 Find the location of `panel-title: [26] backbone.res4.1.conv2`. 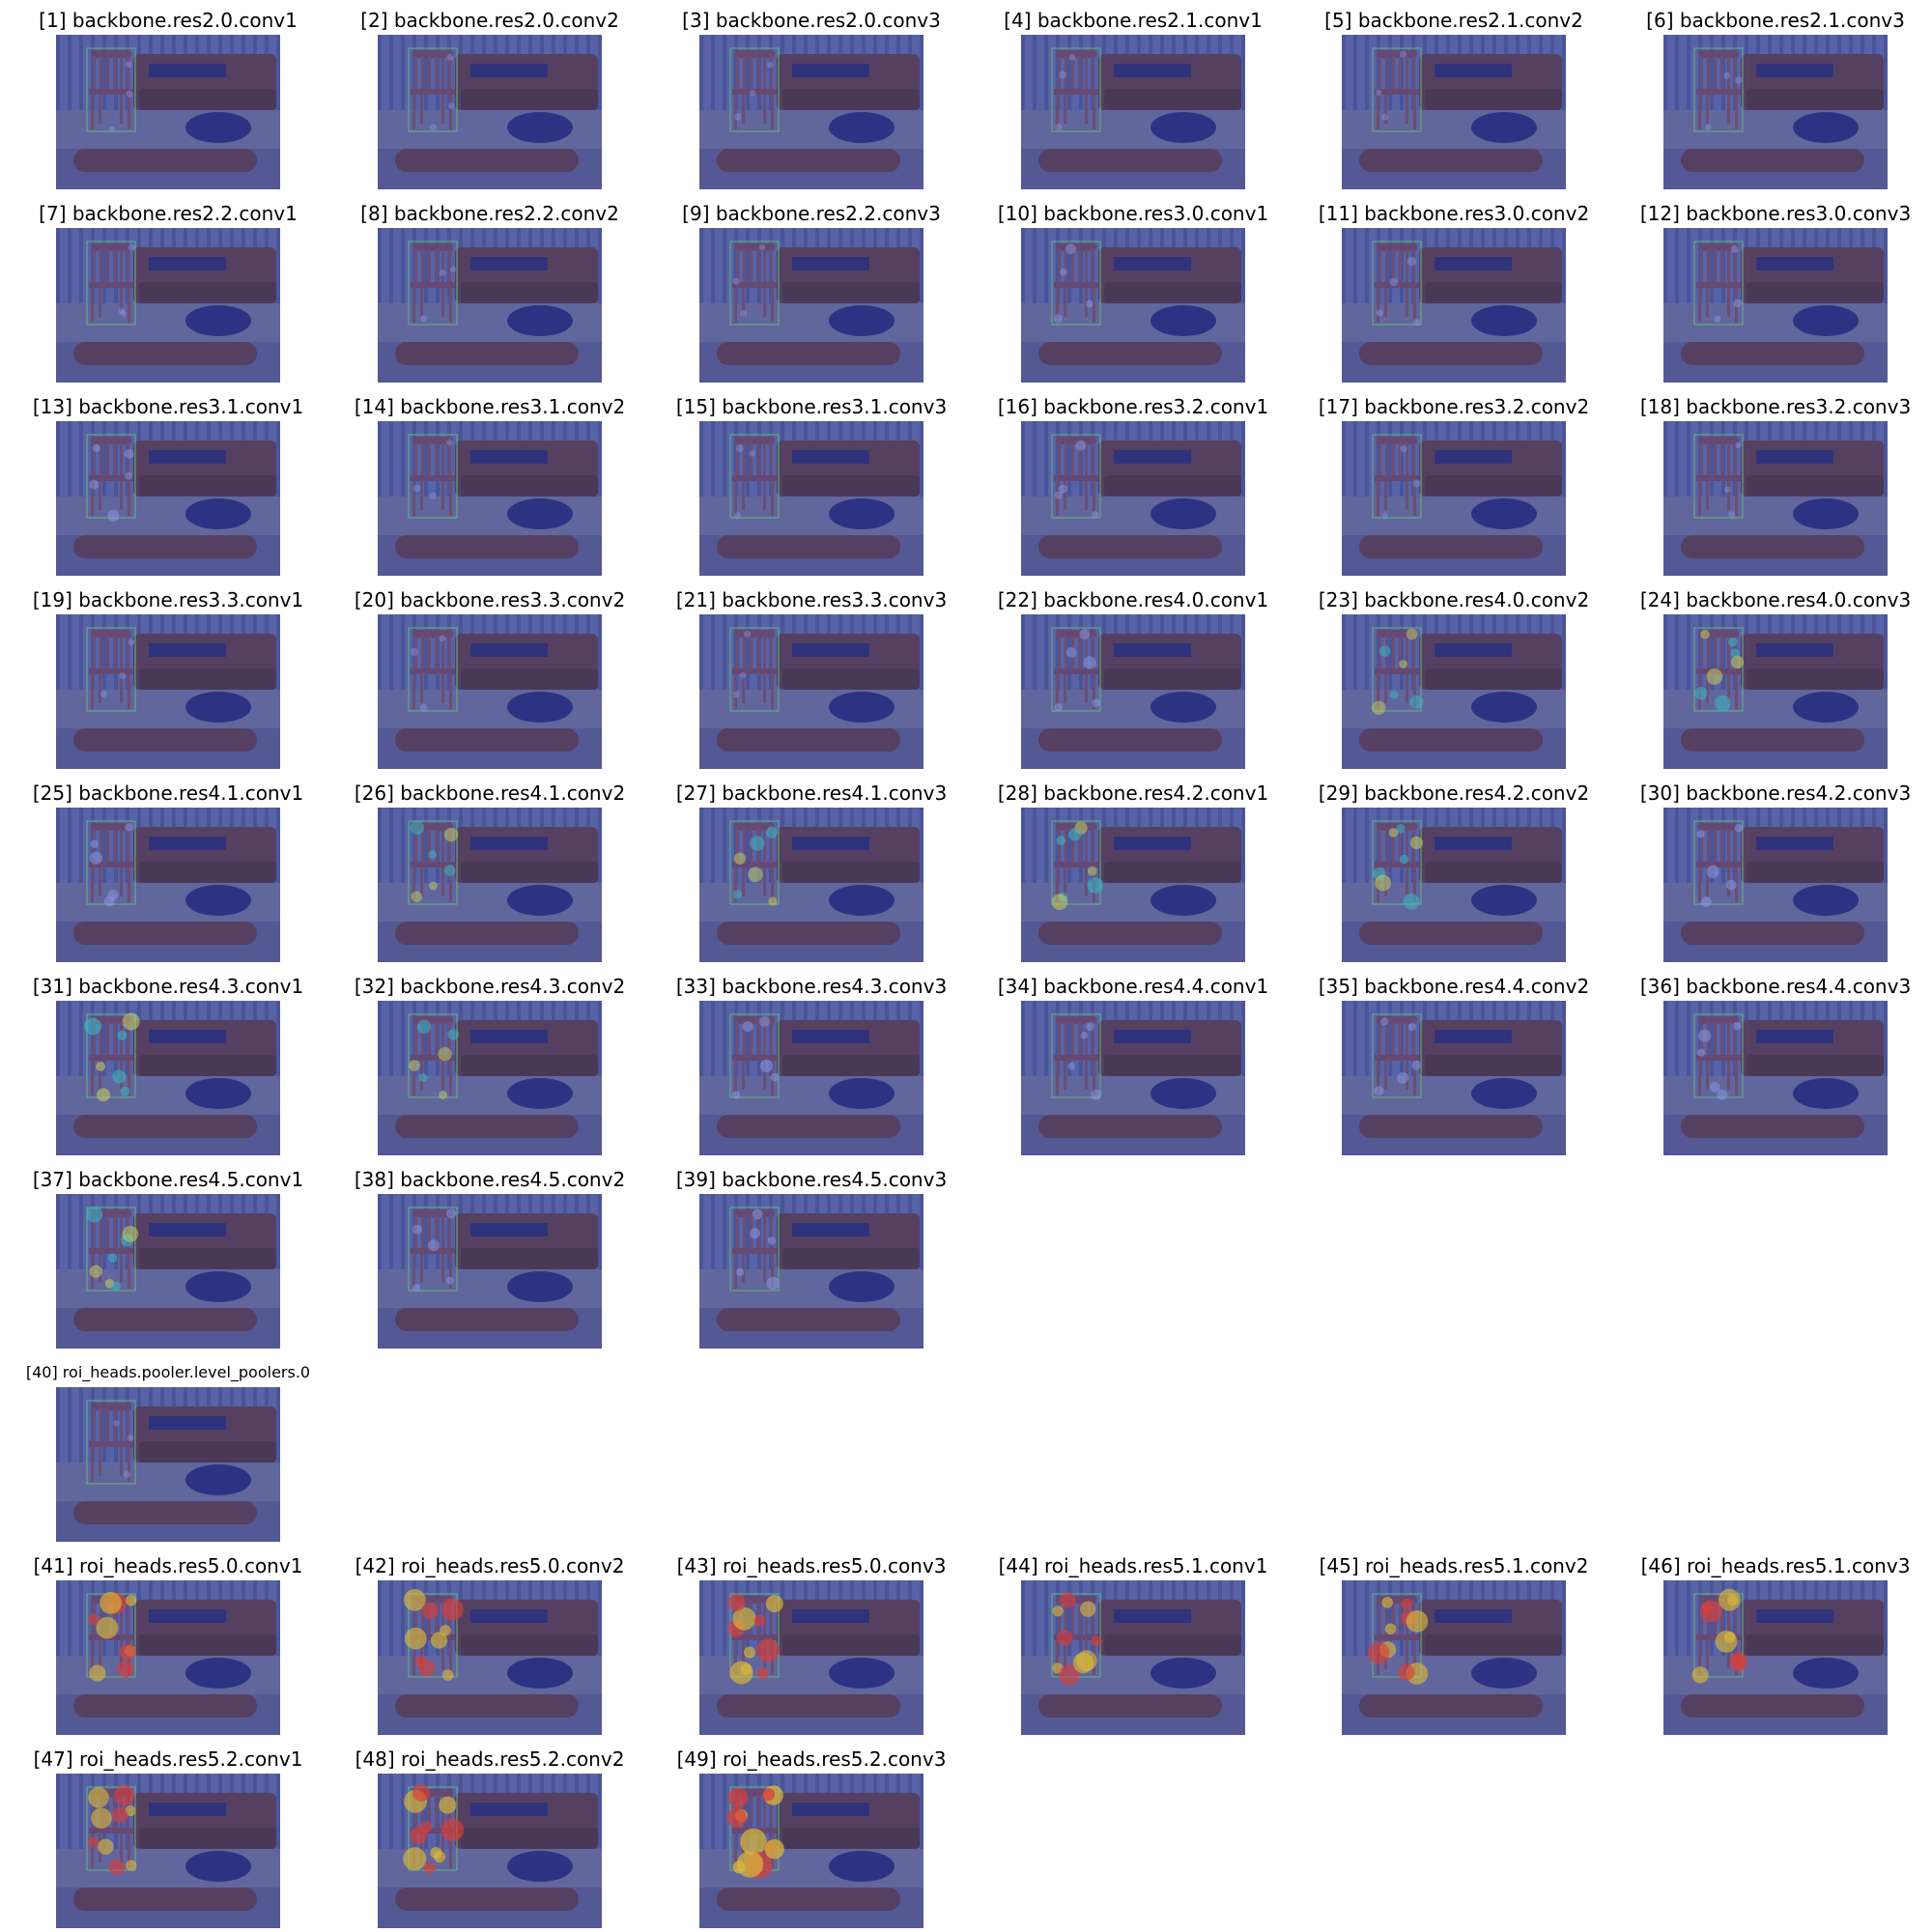

panel-title: [26] backbone.res4.1.conv2 is located at coordinates (490, 793).